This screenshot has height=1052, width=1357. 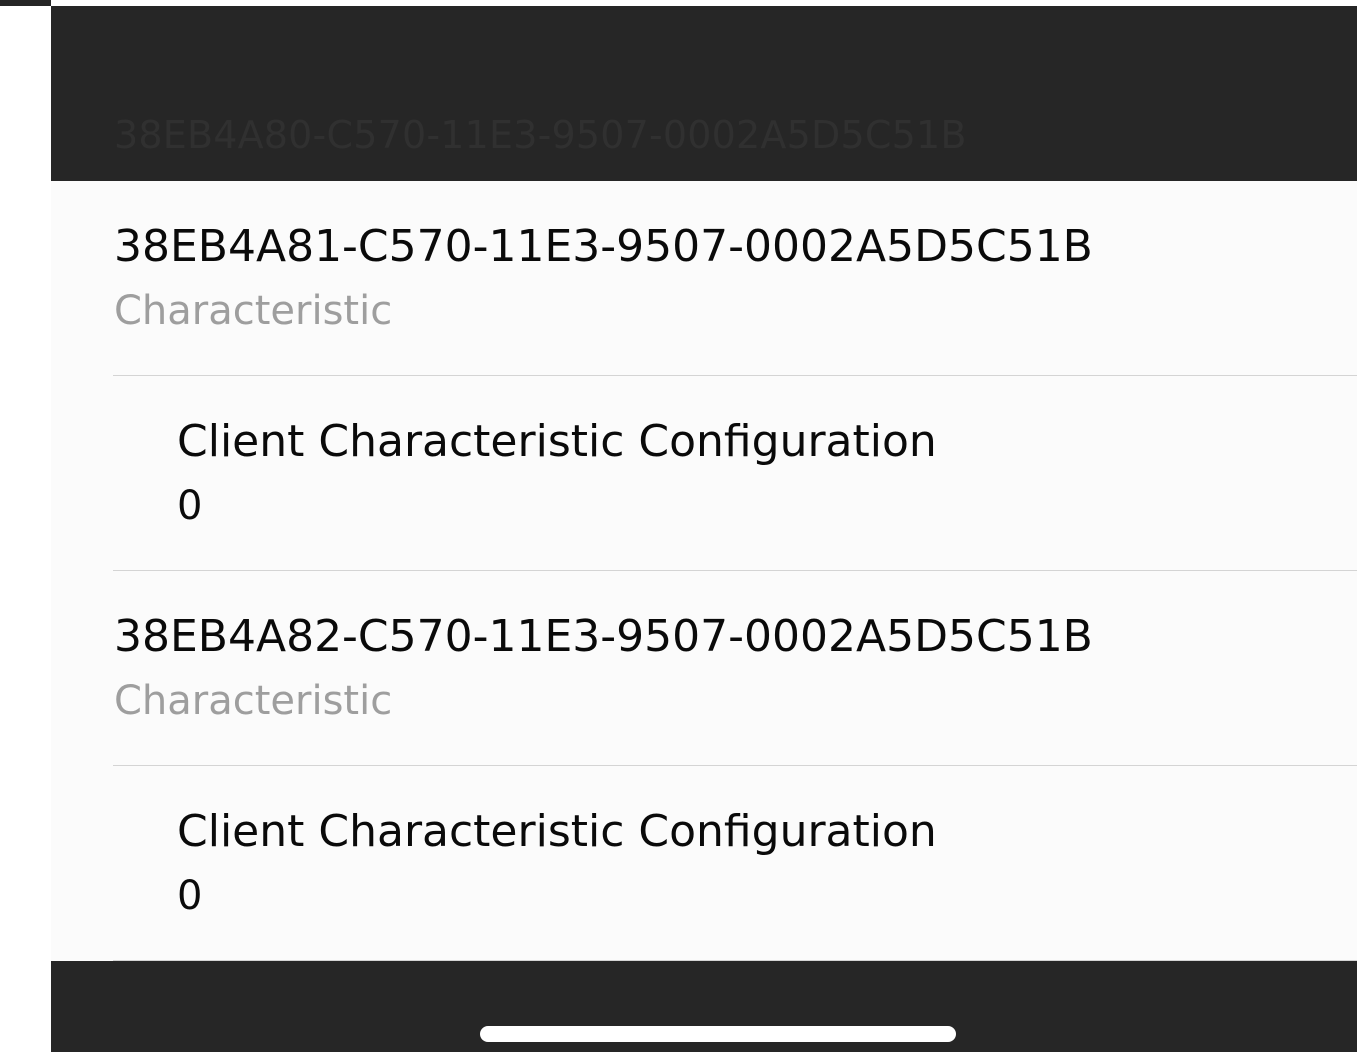 I want to click on service-uuid-header: 38EB4A80-C570-11E3-9507-0002A5D5C51B, so click(x=540, y=135).